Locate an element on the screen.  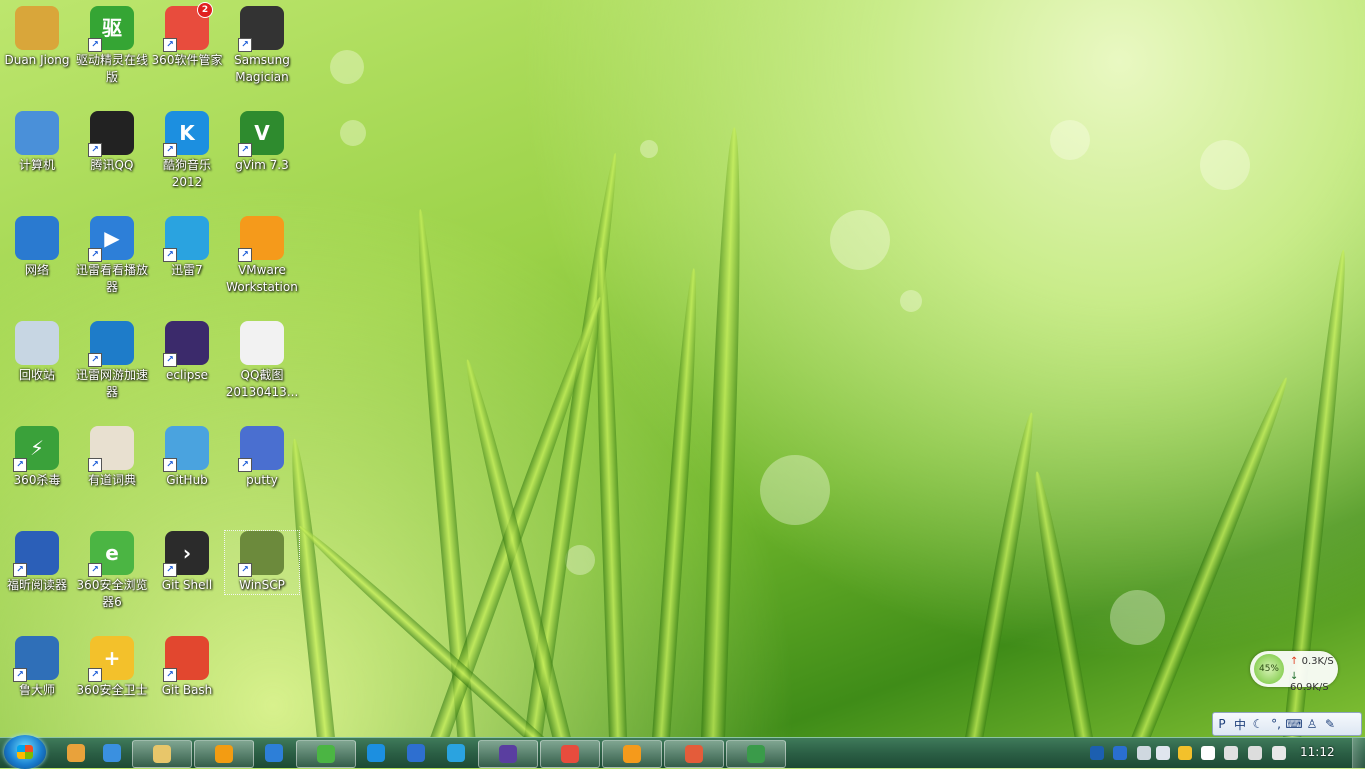
desktop-icon: ↗ 鲁大师 is located at coordinates (37, 667).